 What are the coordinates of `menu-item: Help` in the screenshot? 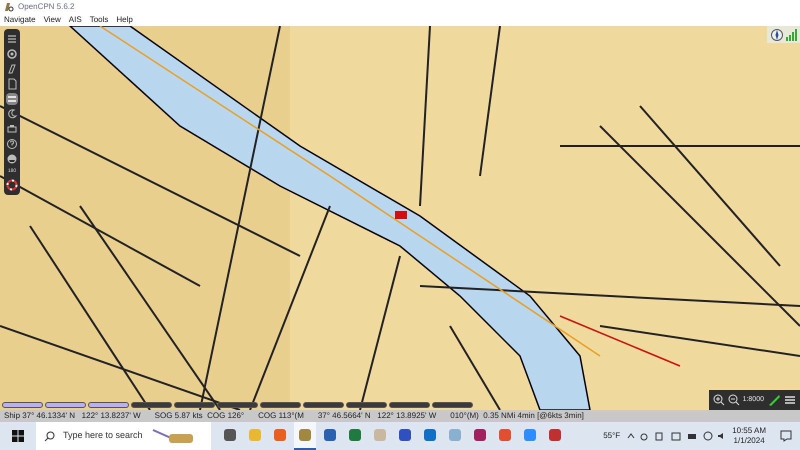 It's located at (124, 20).